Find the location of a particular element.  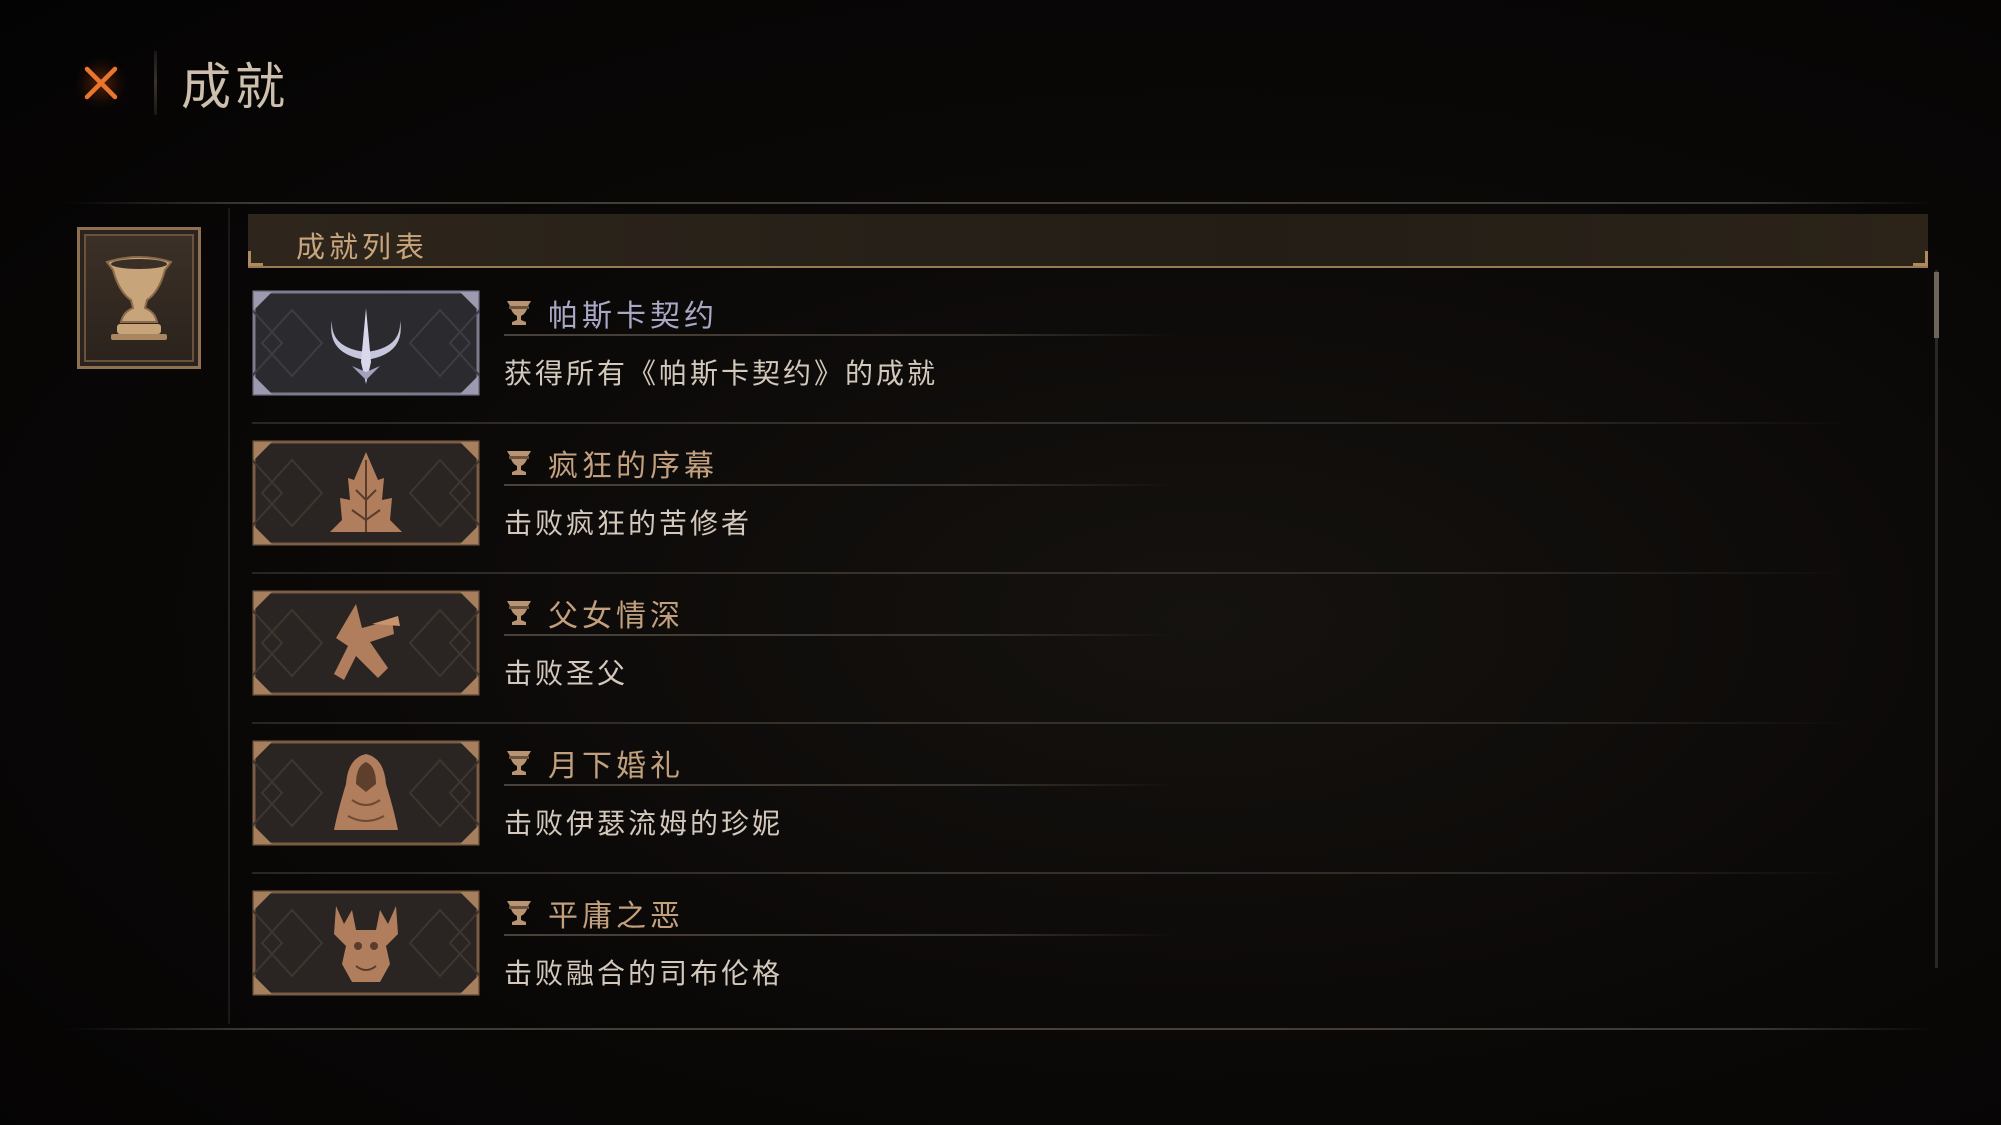

achievement-description: 击败疯狂的苦修者 is located at coordinates (628, 523).